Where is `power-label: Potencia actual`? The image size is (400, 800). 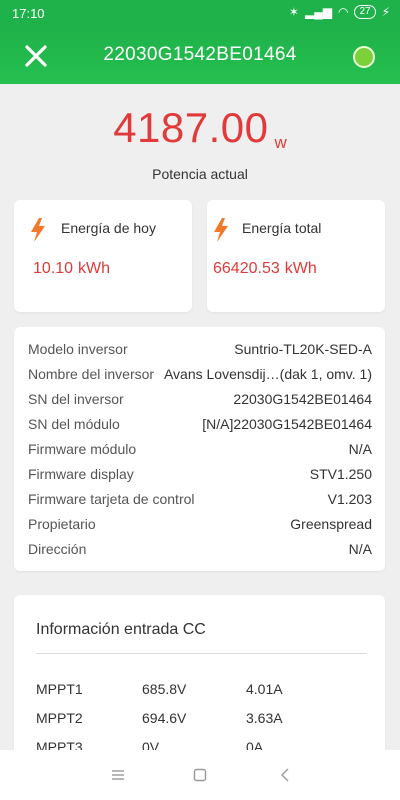 power-label: Potencia actual is located at coordinates (200, 174).